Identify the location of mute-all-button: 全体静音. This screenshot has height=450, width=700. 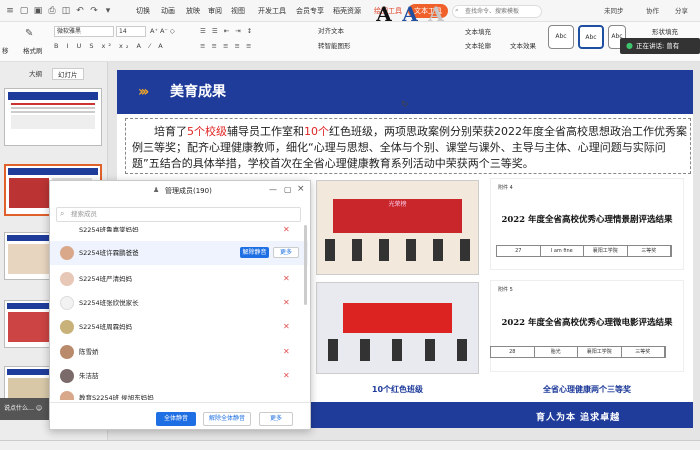
(176, 419).